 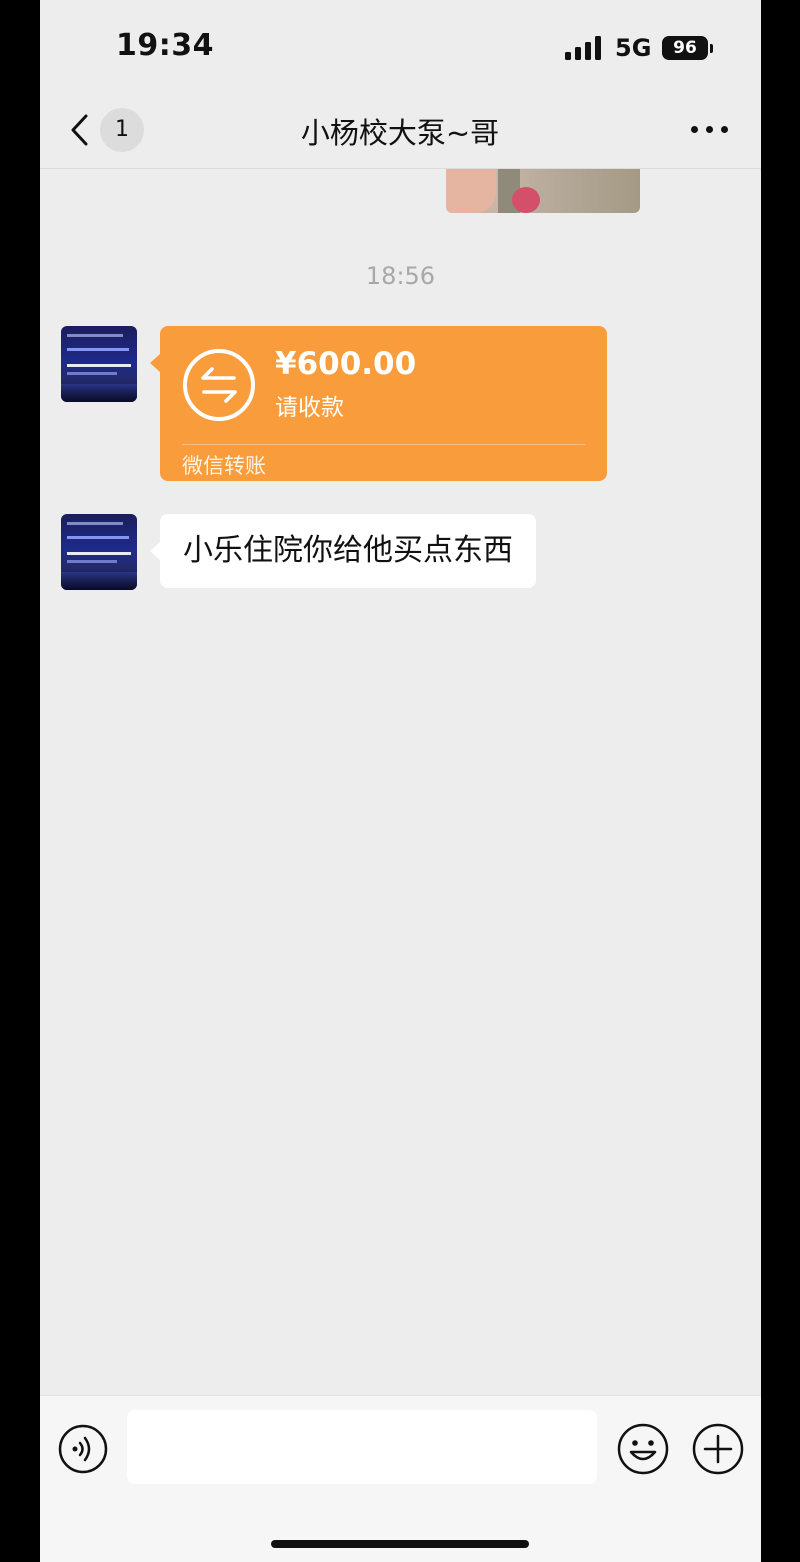 I want to click on voice-icon, so click(x=83, y=1449).